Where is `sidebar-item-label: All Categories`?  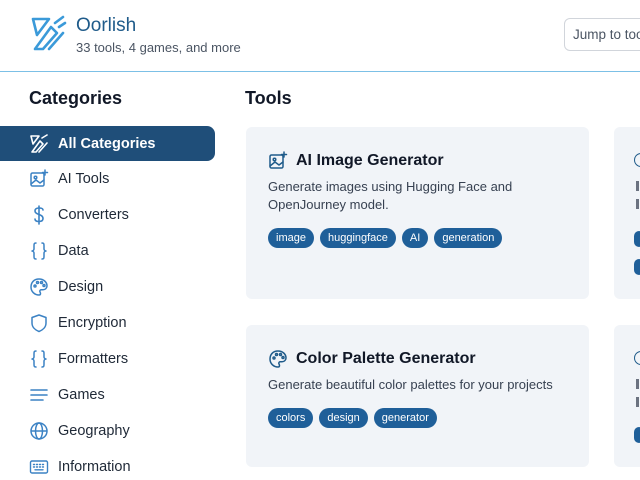 sidebar-item-label: All Categories is located at coordinates (107, 143).